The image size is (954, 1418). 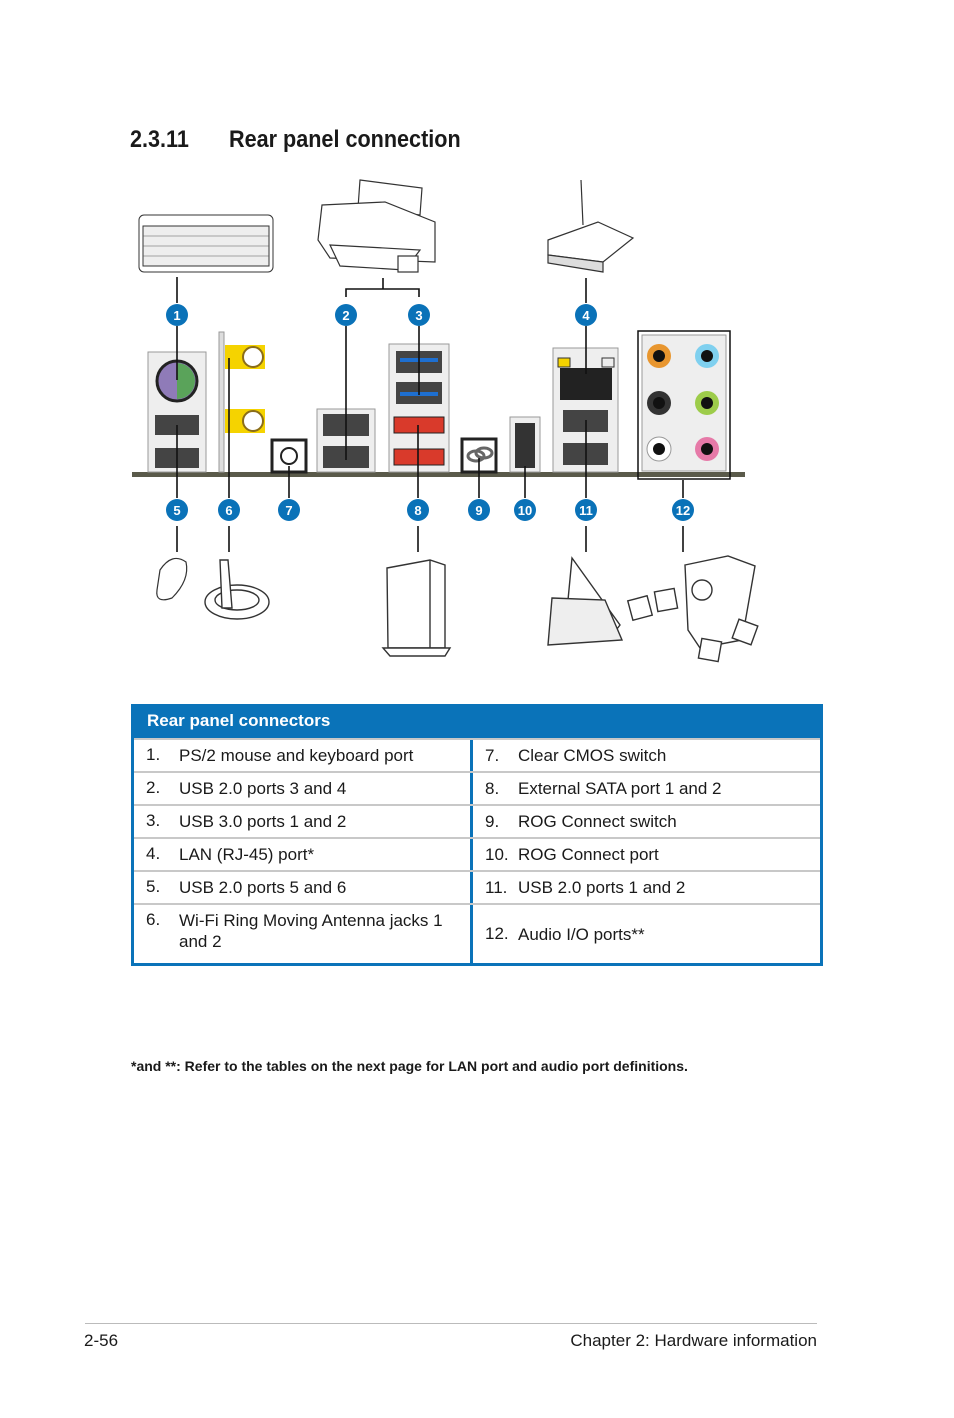 I want to click on svg-text: 4, so click(x=586, y=315).